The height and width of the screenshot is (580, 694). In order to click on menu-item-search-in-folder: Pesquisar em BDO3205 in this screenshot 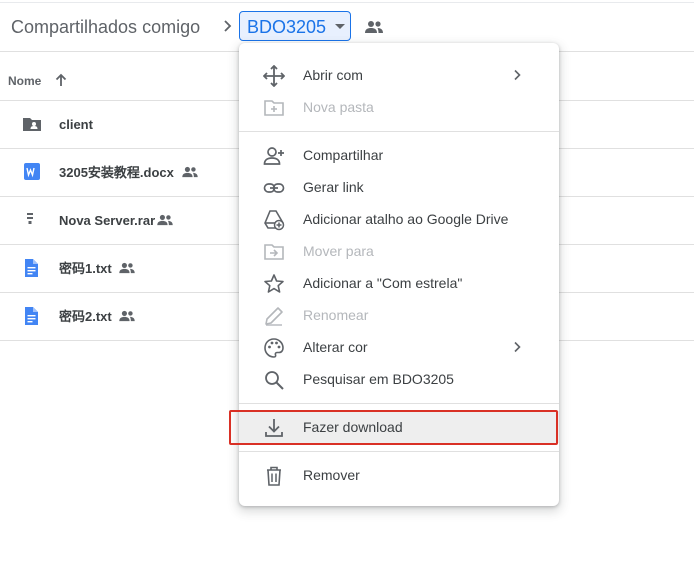, I will do `click(399, 379)`.